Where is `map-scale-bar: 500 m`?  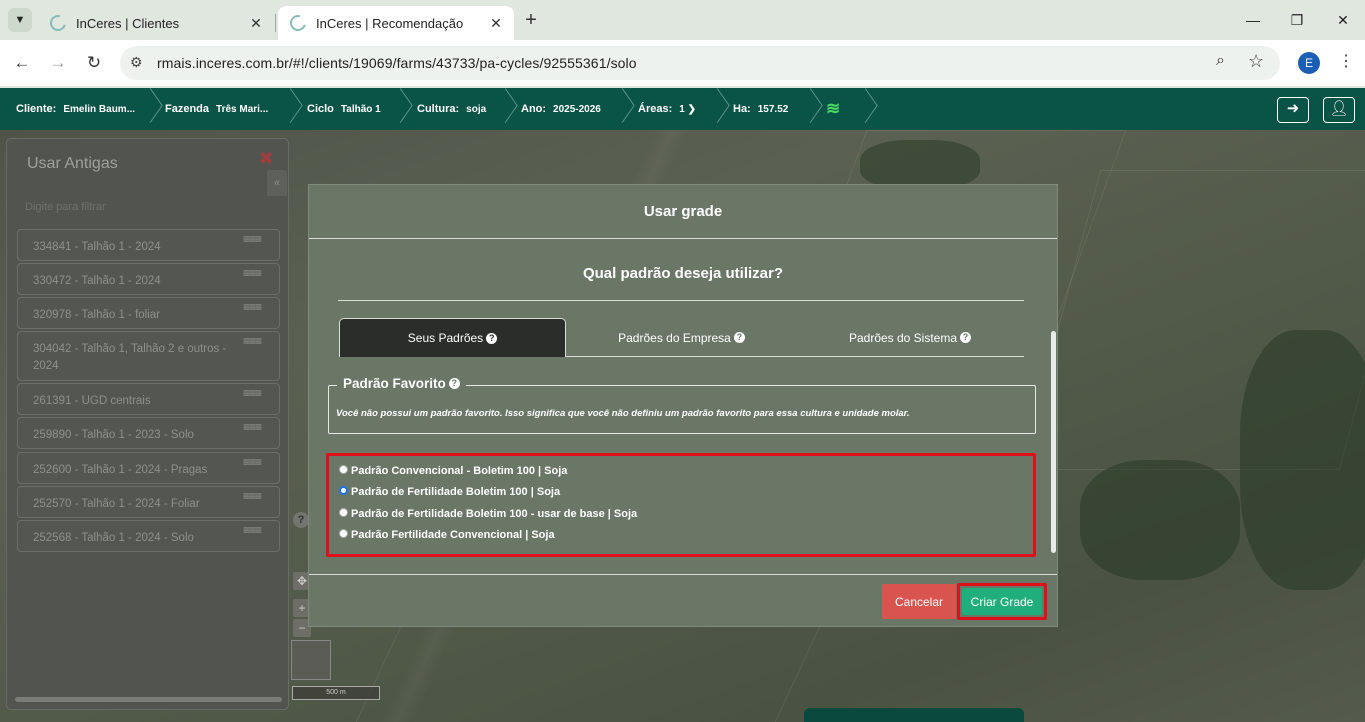 map-scale-bar: 500 m is located at coordinates (336, 693).